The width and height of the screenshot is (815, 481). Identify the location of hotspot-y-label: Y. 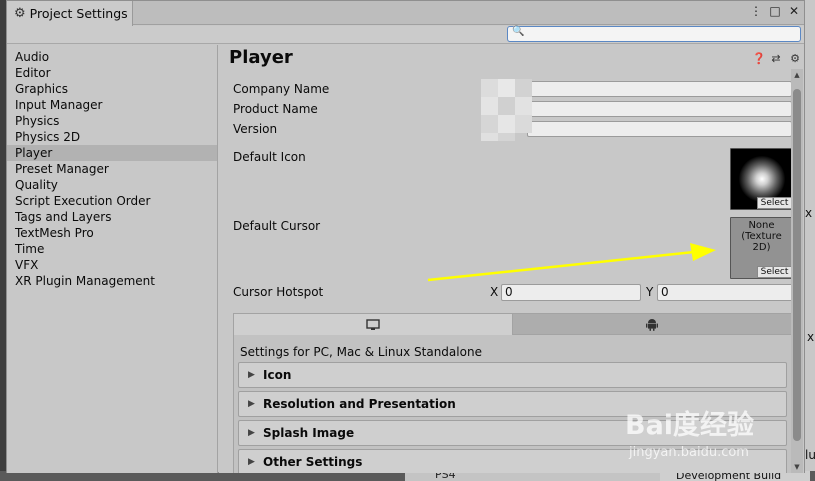
(650, 292).